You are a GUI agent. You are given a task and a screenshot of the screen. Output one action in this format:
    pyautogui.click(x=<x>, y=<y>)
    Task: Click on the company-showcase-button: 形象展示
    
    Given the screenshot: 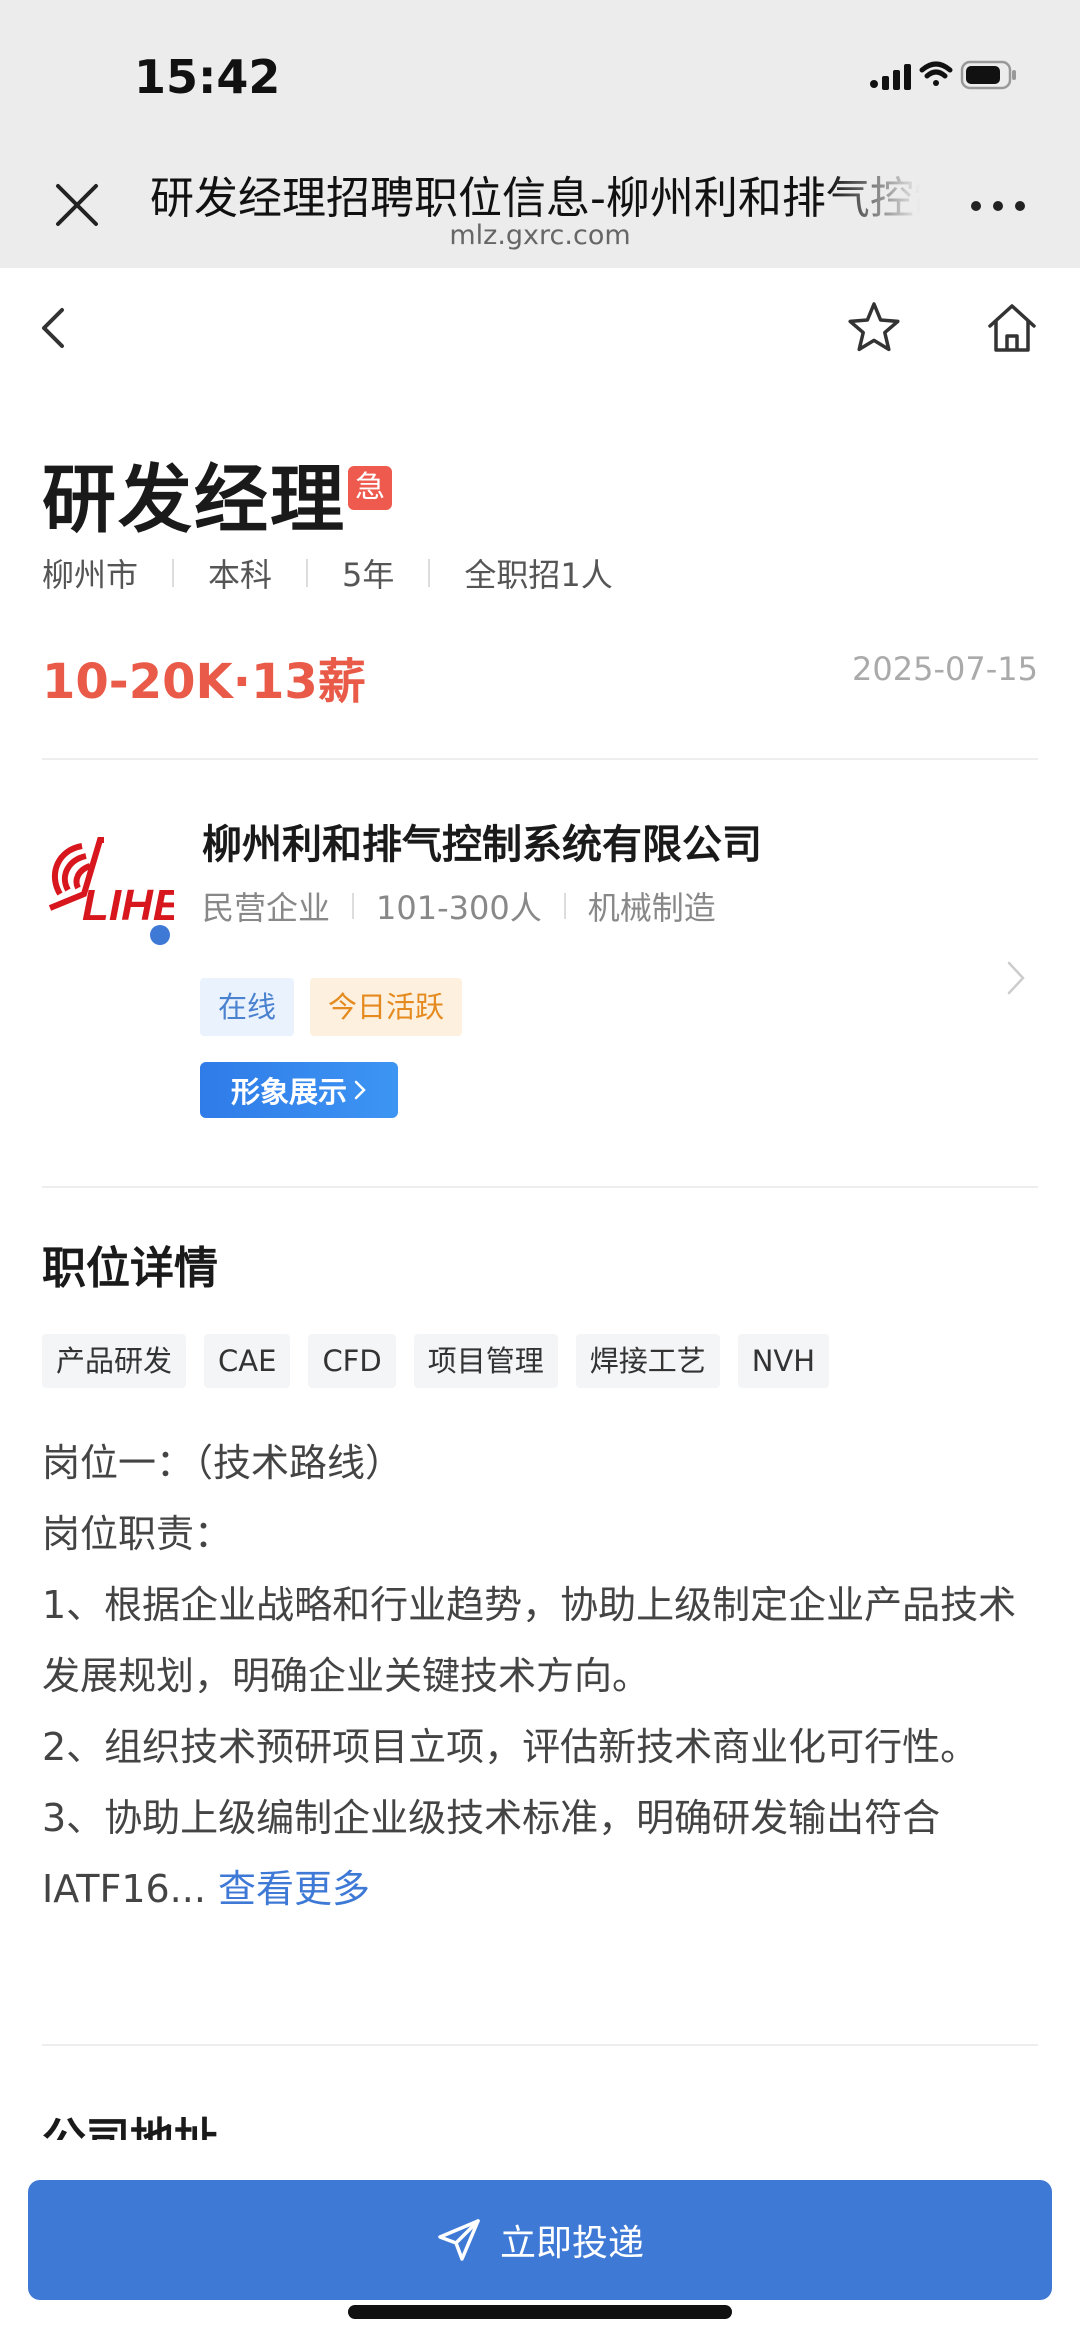 What is the action you would take?
    pyautogui.click(x=299, y=1090)
    